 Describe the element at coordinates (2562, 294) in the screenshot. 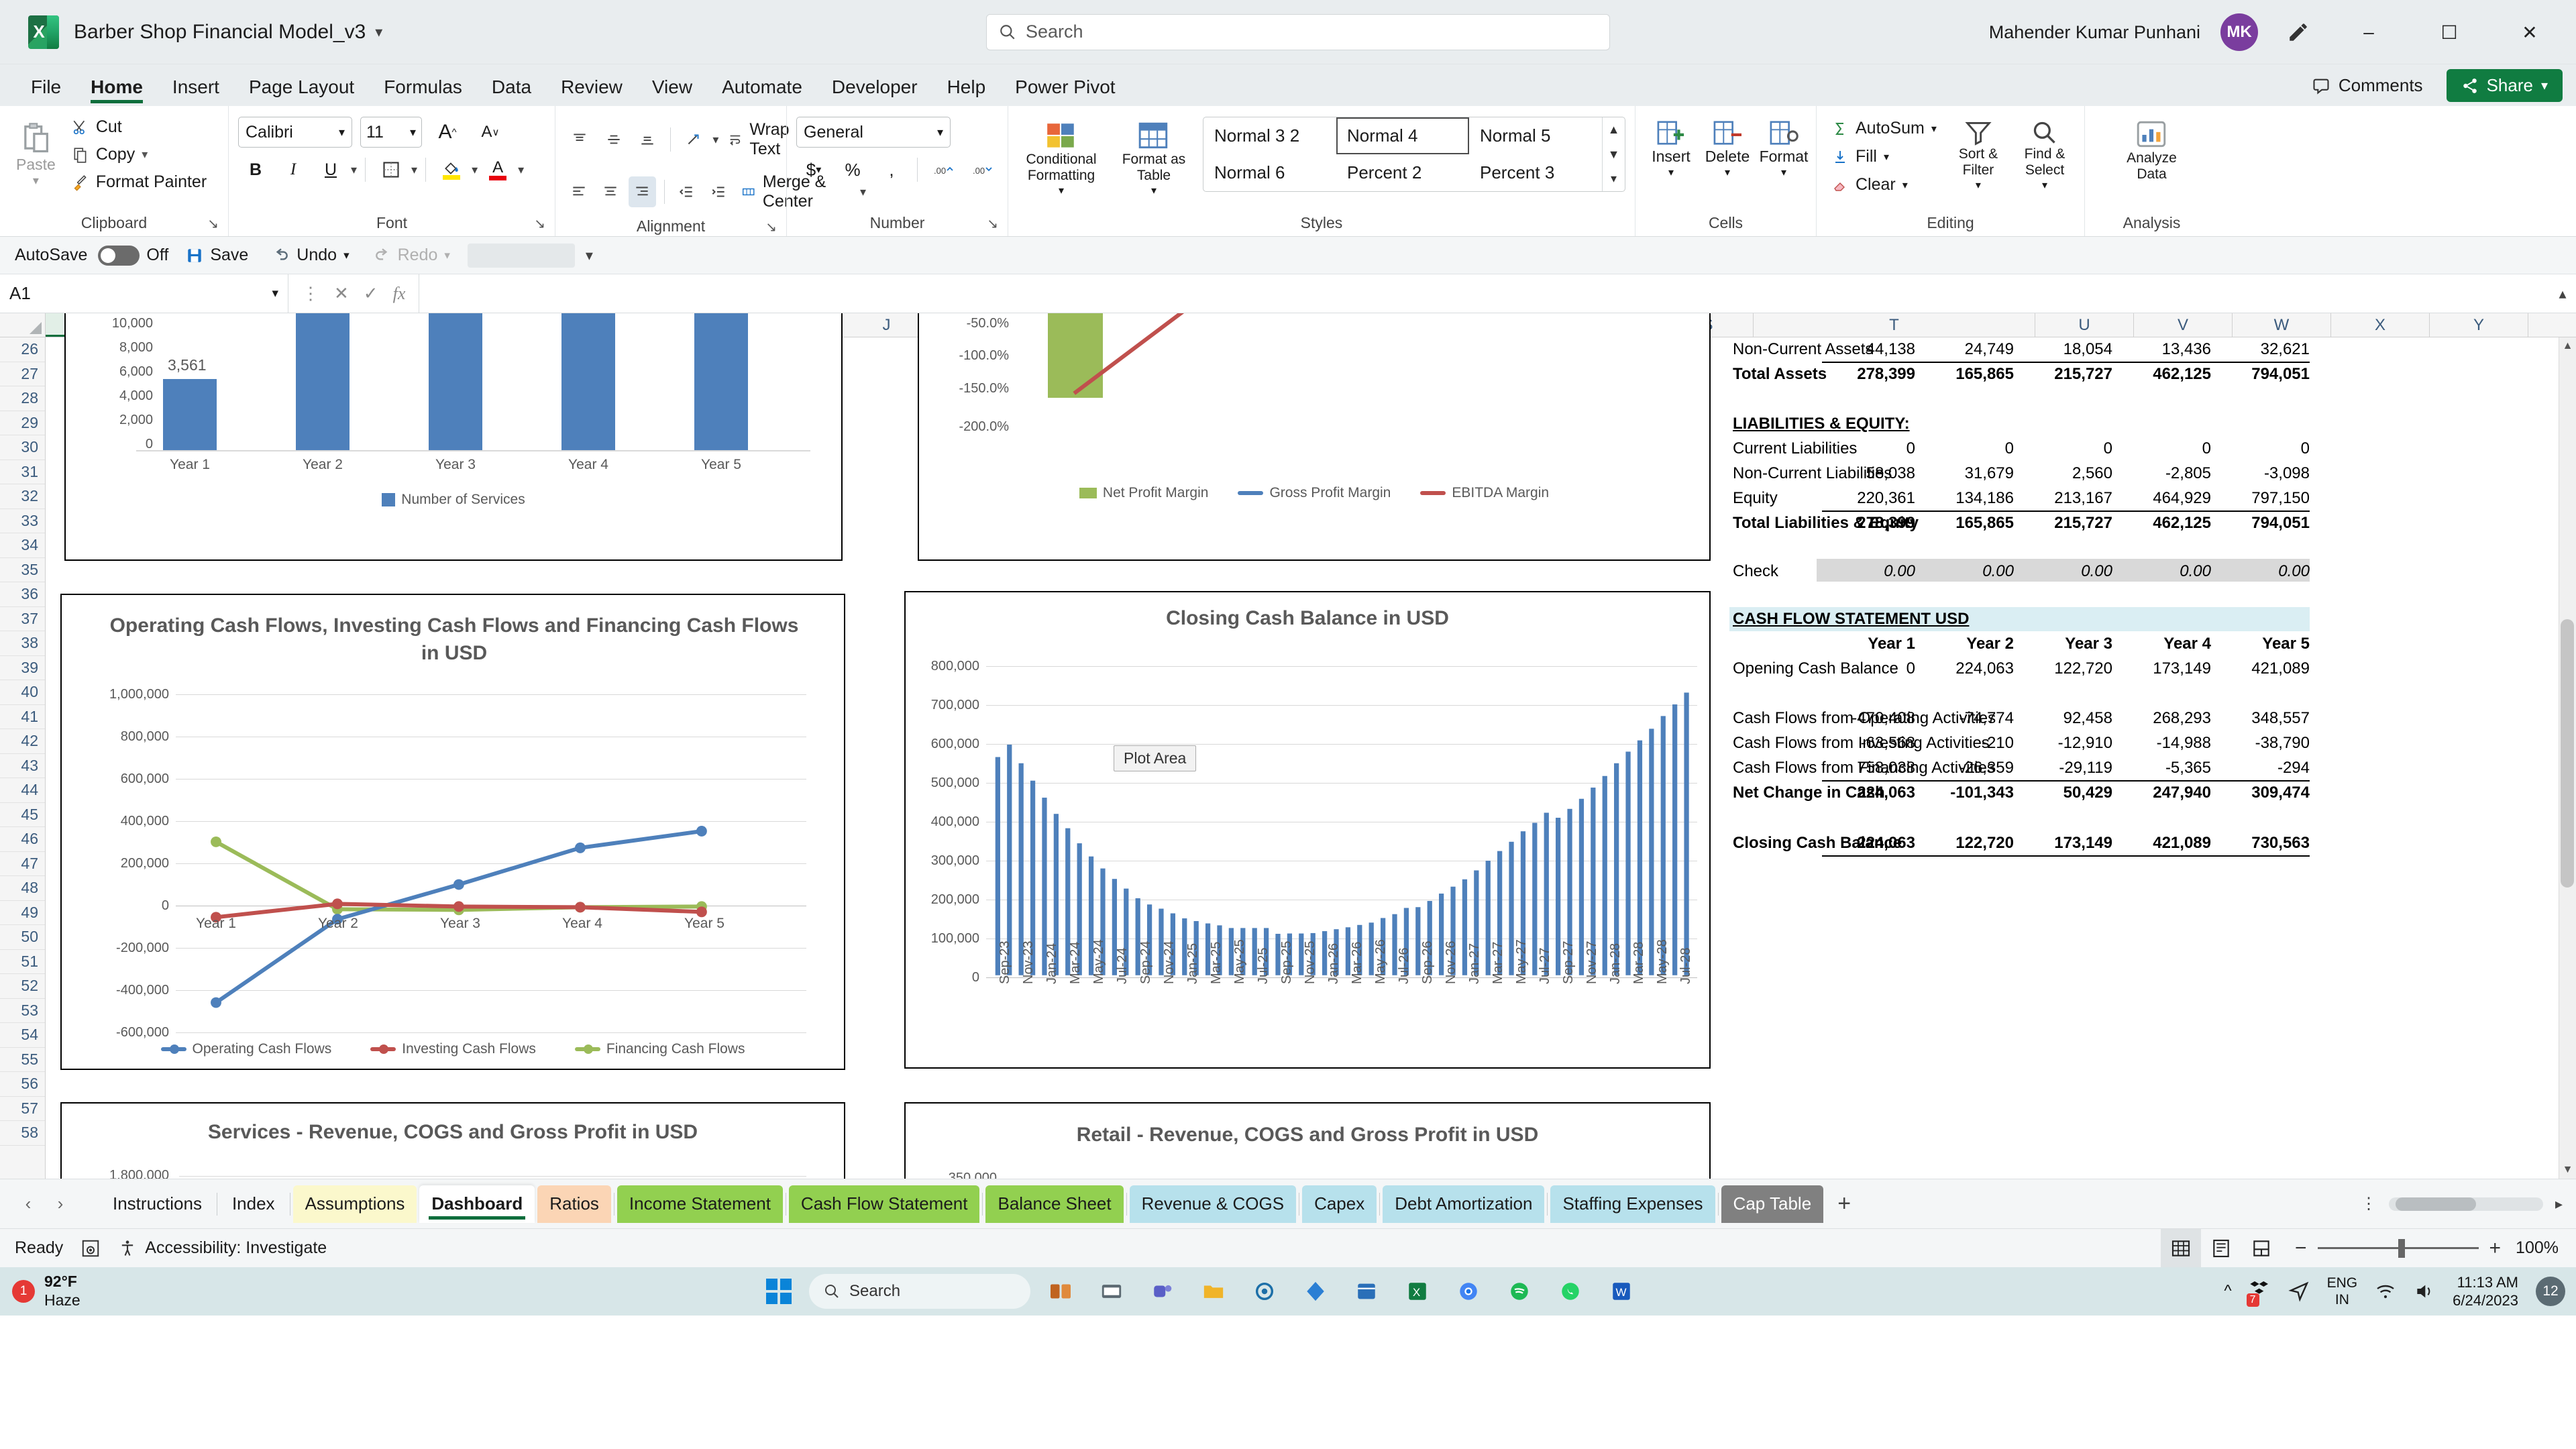

I see `expand-formula-bar-icon: ▴` at that location.